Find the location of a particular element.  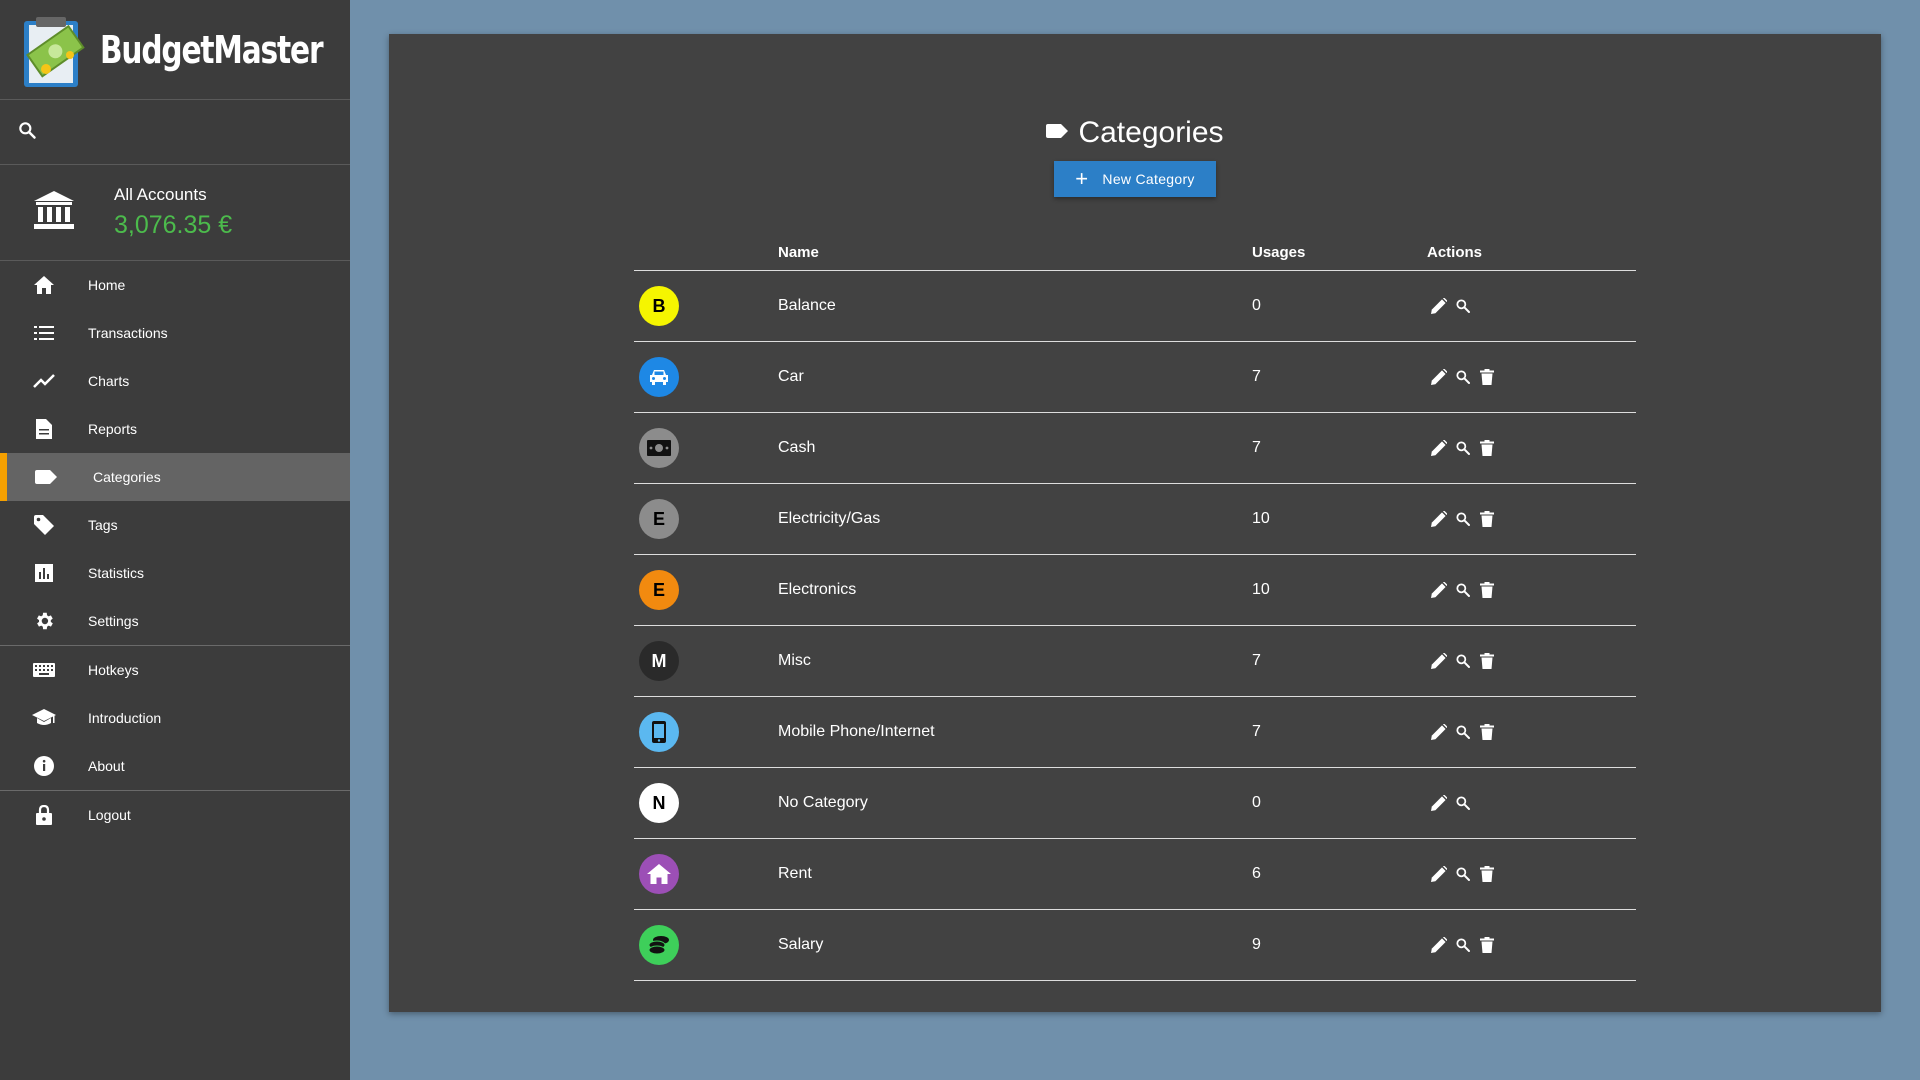

table-header: Name Usages Actions is located at coordinates (1135, 252).